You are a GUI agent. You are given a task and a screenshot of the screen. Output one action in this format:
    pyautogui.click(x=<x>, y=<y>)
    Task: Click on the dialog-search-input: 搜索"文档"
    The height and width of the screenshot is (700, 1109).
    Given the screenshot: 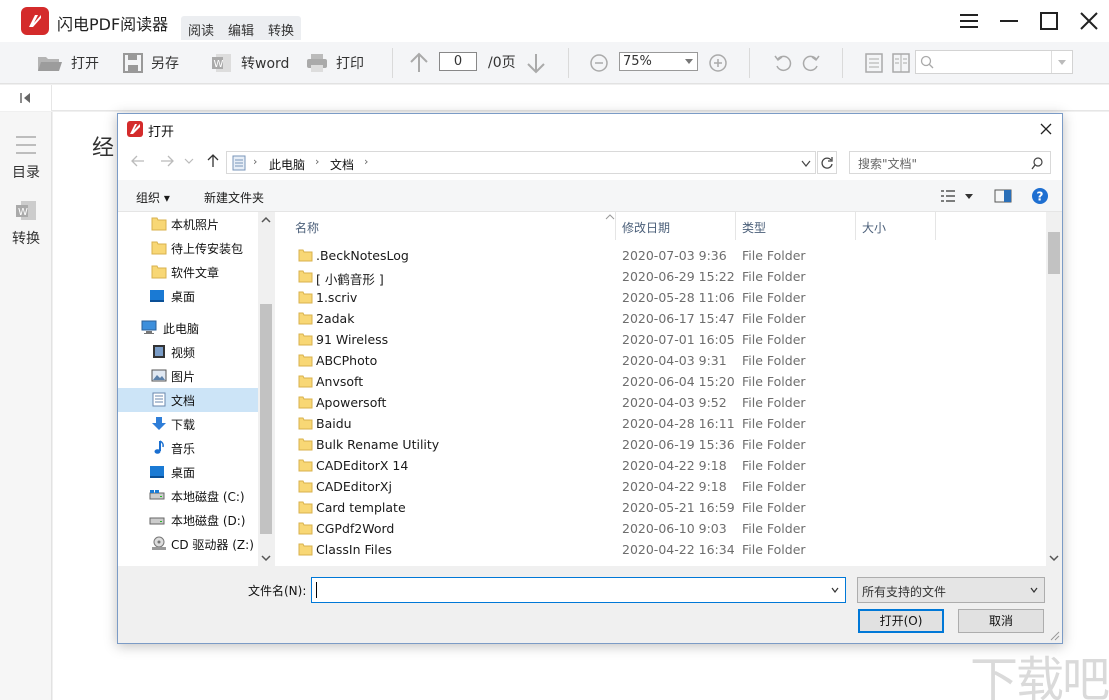 What is the action you would take?
    pyautogui.click(x=950, y=162)
    